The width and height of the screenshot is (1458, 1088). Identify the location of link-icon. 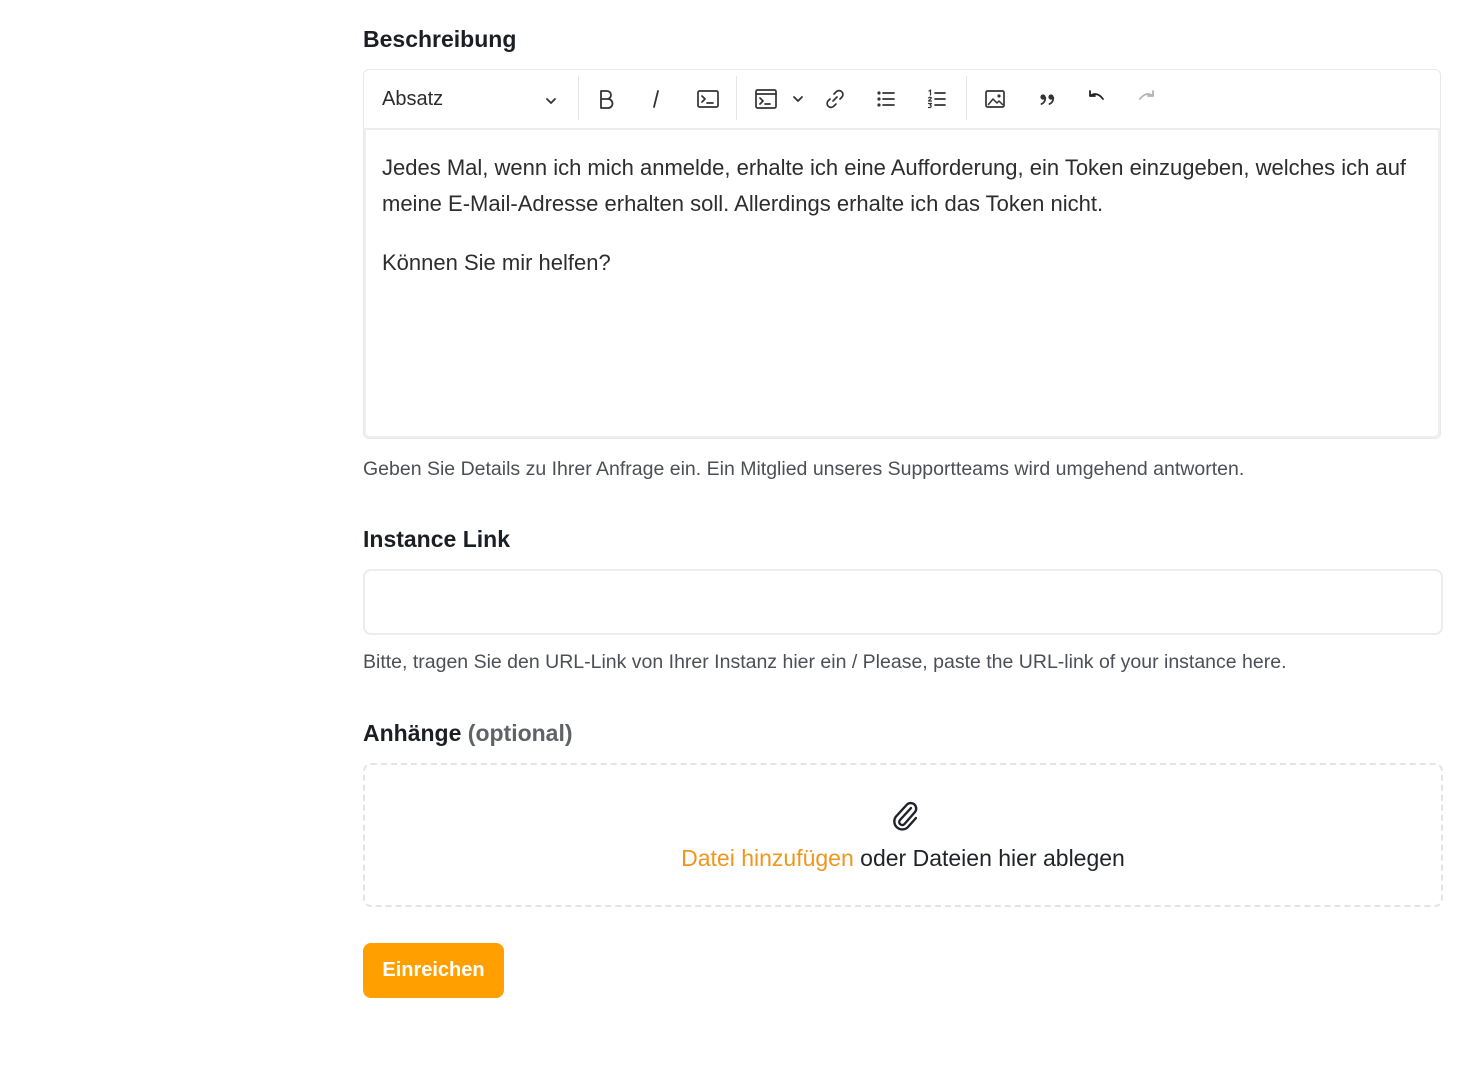
(835, 99).